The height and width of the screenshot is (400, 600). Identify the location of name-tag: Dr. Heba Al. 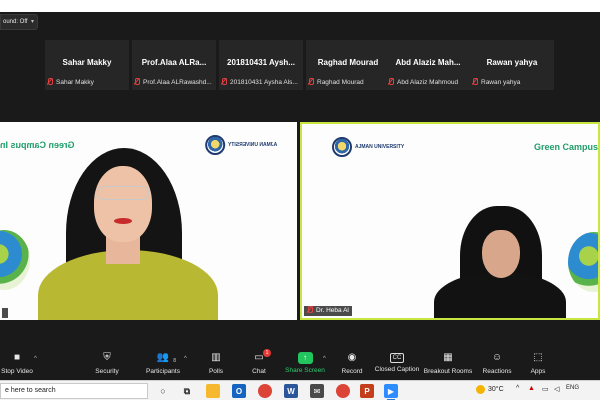
(328, 311).